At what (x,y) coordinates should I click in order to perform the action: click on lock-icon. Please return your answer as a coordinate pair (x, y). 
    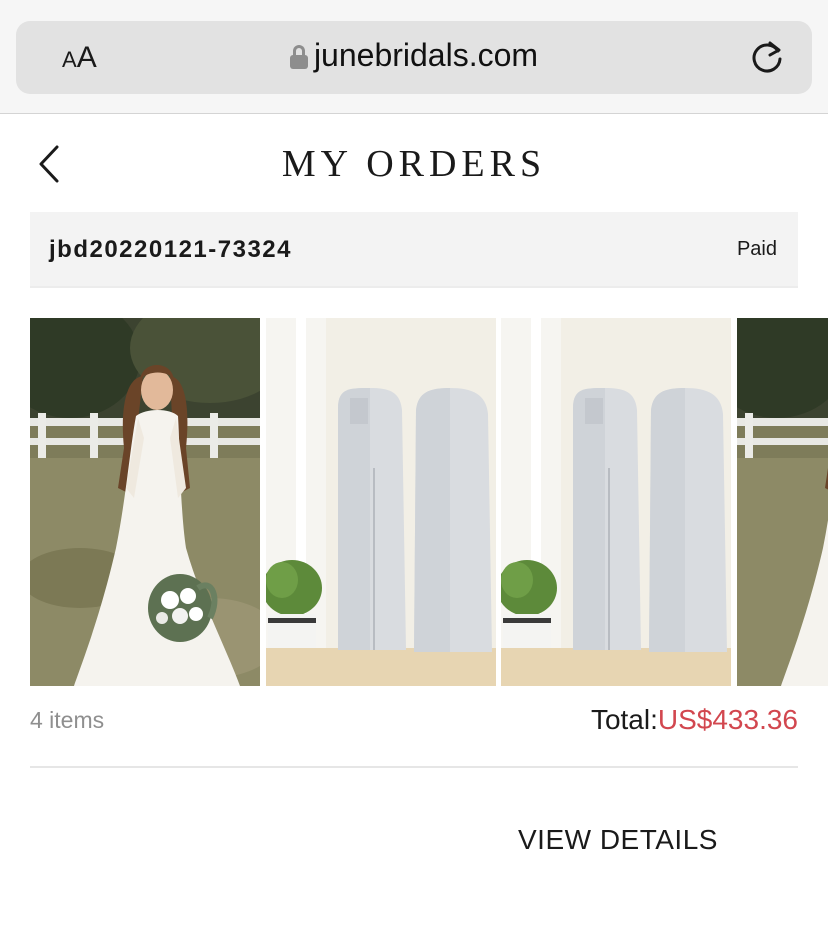
    Looking at the image, I should click on (298, 57).